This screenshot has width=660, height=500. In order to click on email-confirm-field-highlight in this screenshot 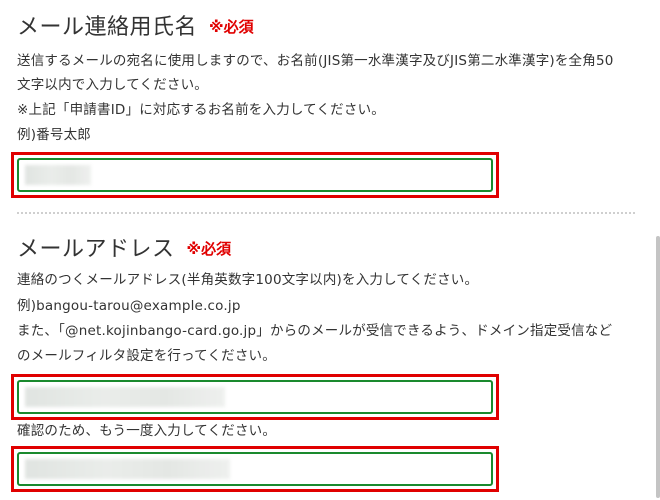, I will do `click(255, 469)`.